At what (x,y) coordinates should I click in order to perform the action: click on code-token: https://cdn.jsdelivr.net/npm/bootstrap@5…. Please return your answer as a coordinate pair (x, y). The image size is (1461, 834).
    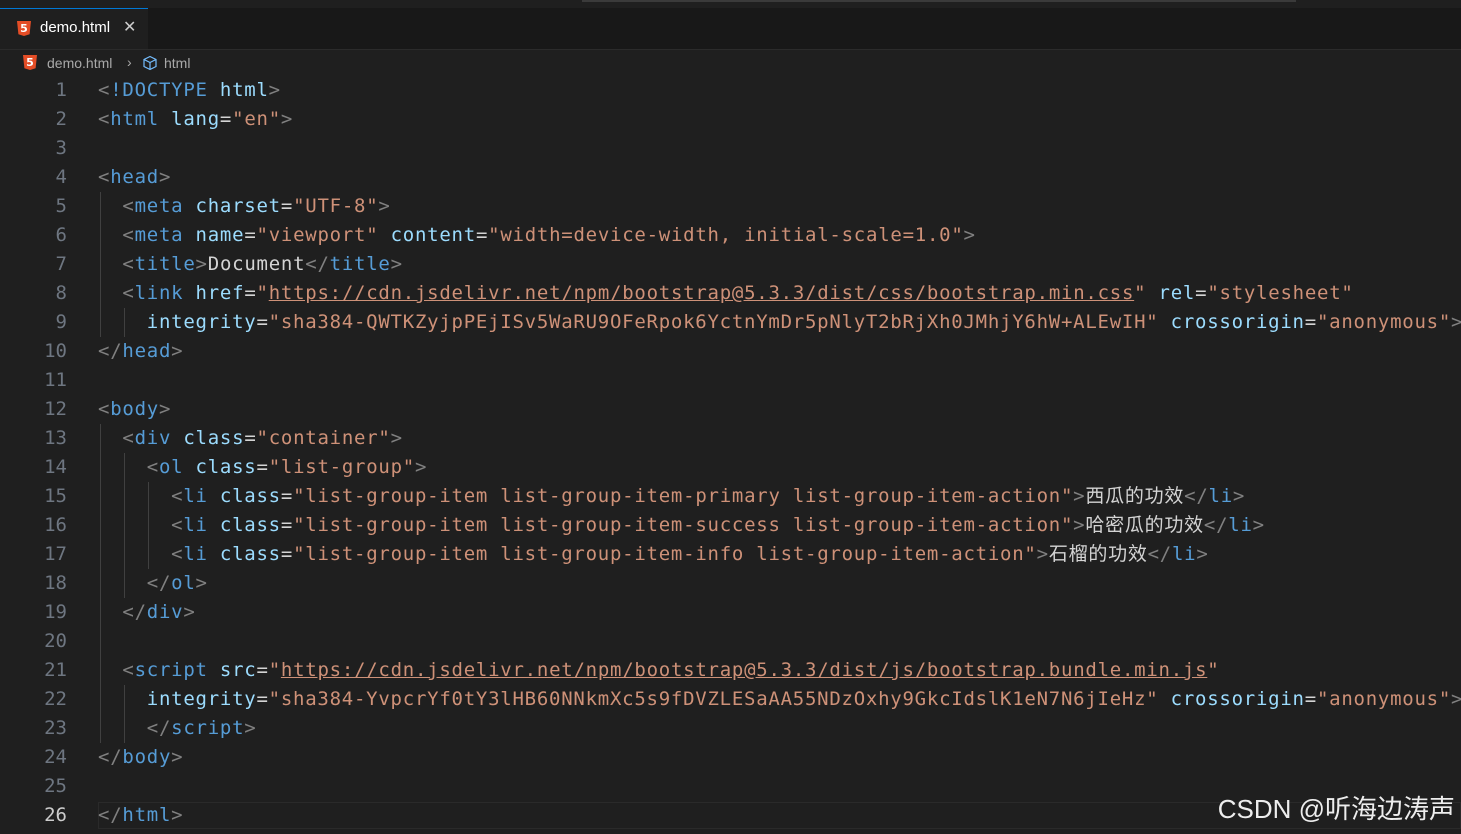
    Looking at the image, I should click on (701, 293).